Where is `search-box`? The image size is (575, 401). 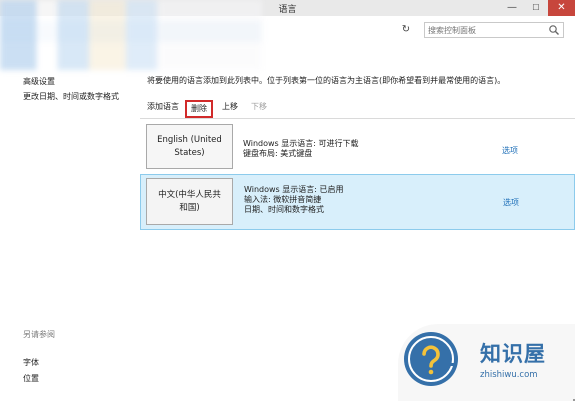 search-box is located at coordinates (494, 30).